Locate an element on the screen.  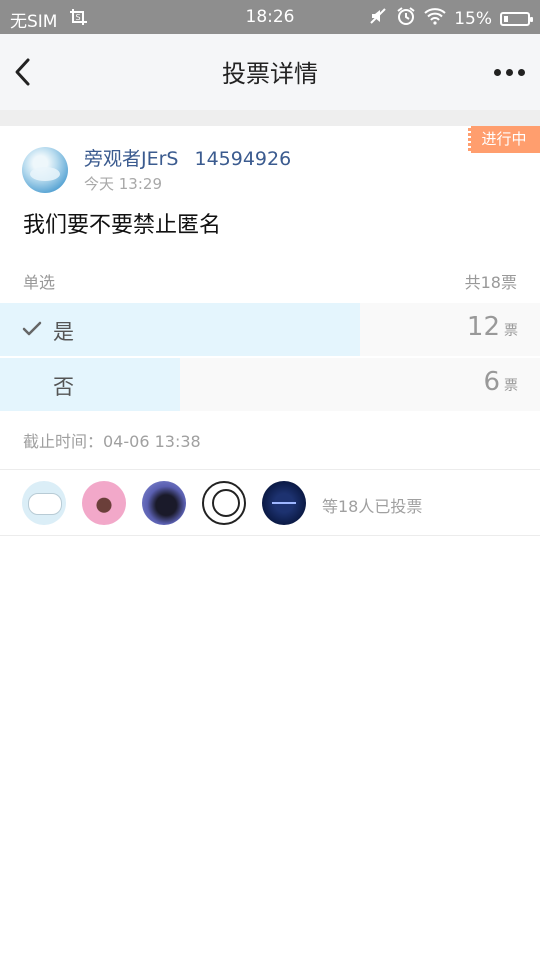
status-badge: 进行中 is located at coordinates (502, 139).